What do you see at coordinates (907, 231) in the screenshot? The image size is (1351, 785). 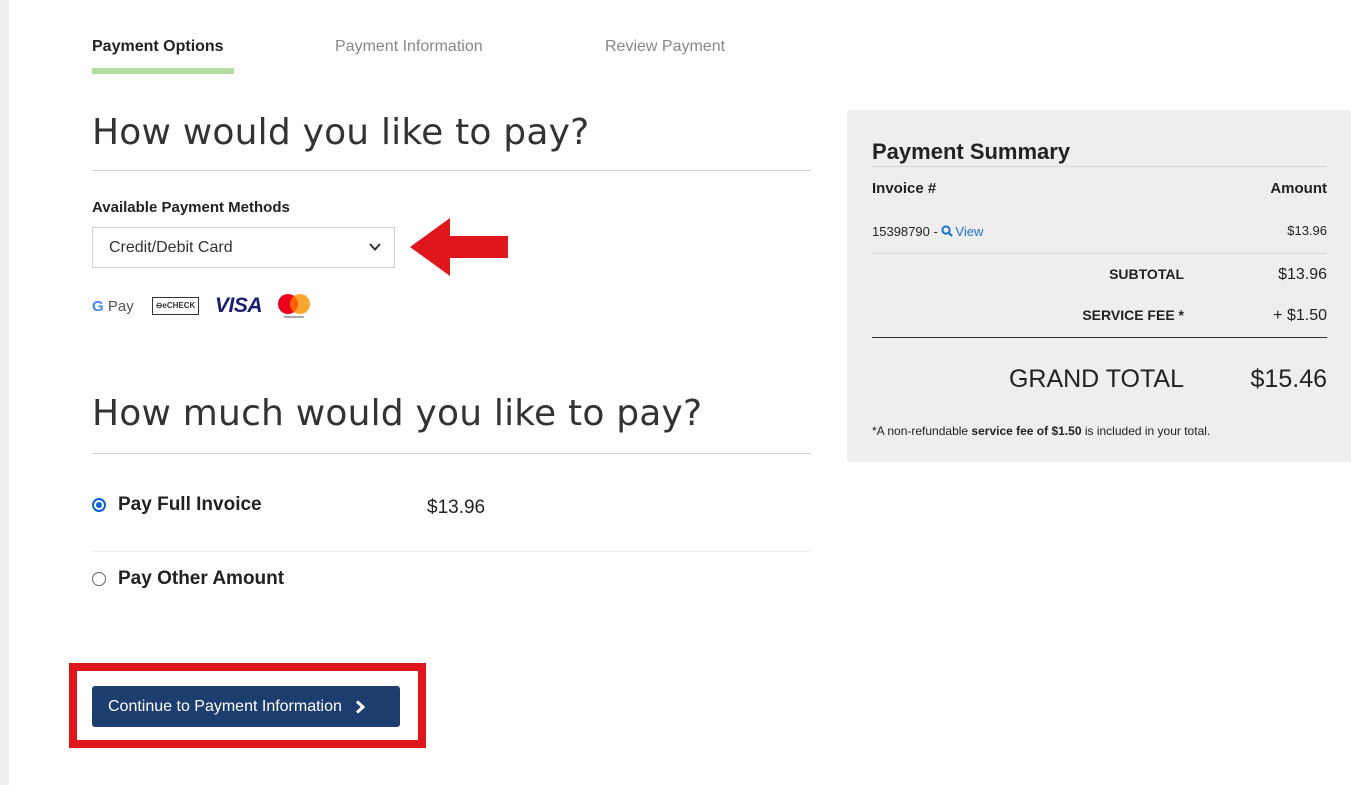 I see `invoice-number: 15398790 -` at bounding box center [907, 231].